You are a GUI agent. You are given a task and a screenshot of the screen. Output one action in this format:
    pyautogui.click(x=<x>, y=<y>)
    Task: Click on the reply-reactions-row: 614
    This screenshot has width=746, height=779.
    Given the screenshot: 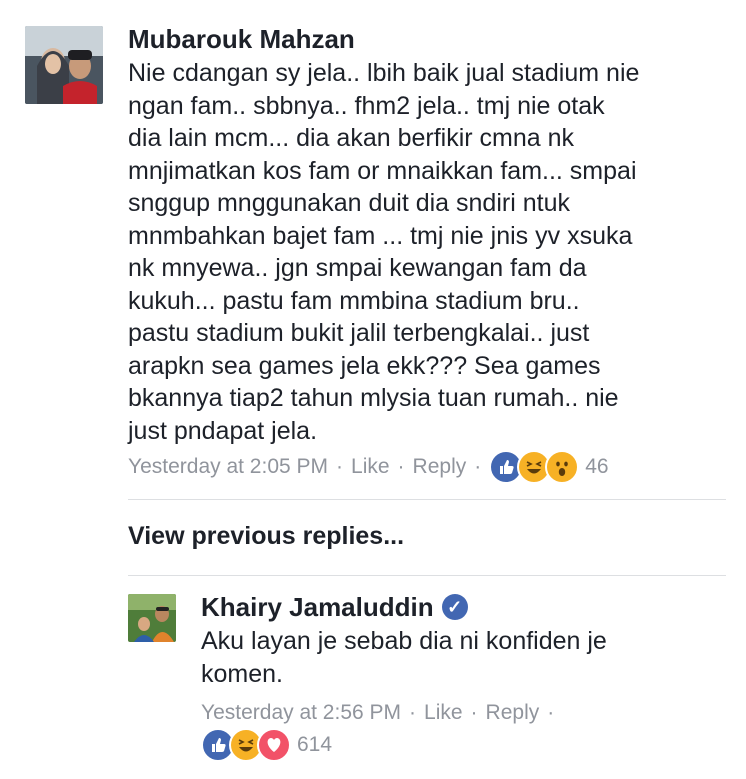 What is the action you would take?
    pyautogui.click(x=266, y=745)
    